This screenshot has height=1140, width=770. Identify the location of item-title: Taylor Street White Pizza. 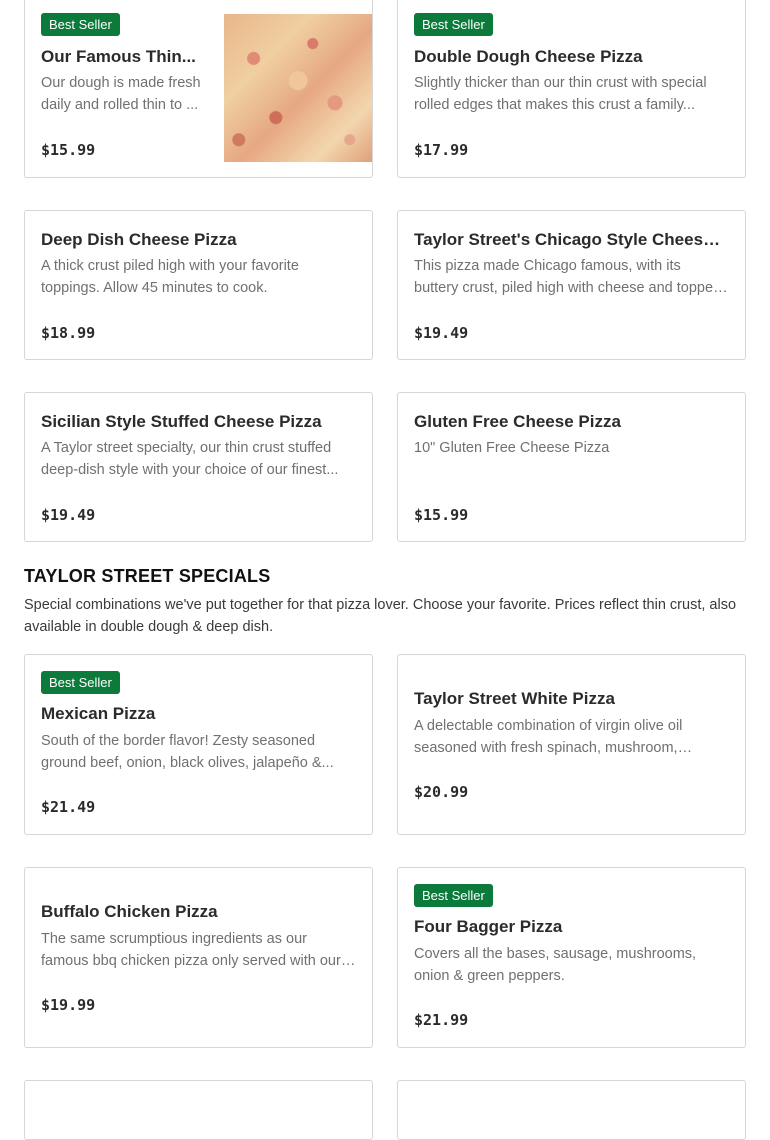
(514, 698).